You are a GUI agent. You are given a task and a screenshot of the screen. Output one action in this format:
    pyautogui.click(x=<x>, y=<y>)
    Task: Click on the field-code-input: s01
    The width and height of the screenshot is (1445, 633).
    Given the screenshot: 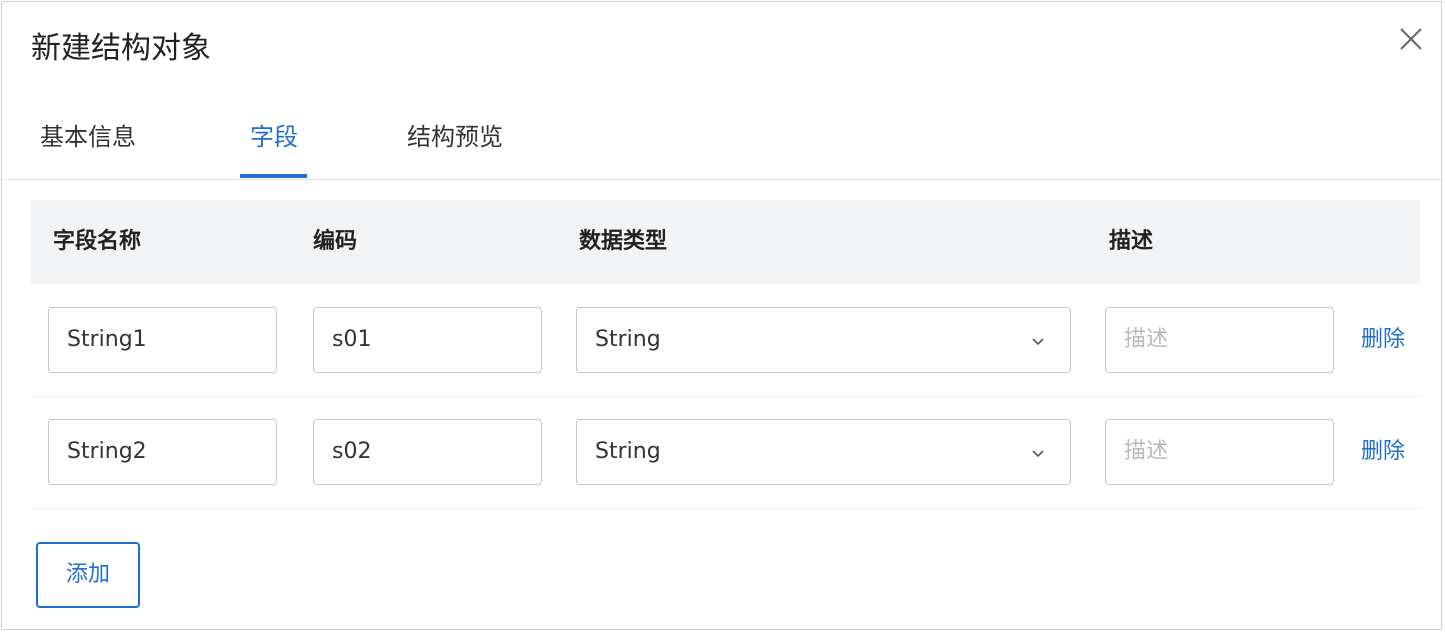 What is the action you would take?
    pyautogui.click(x=427, y=340)
    